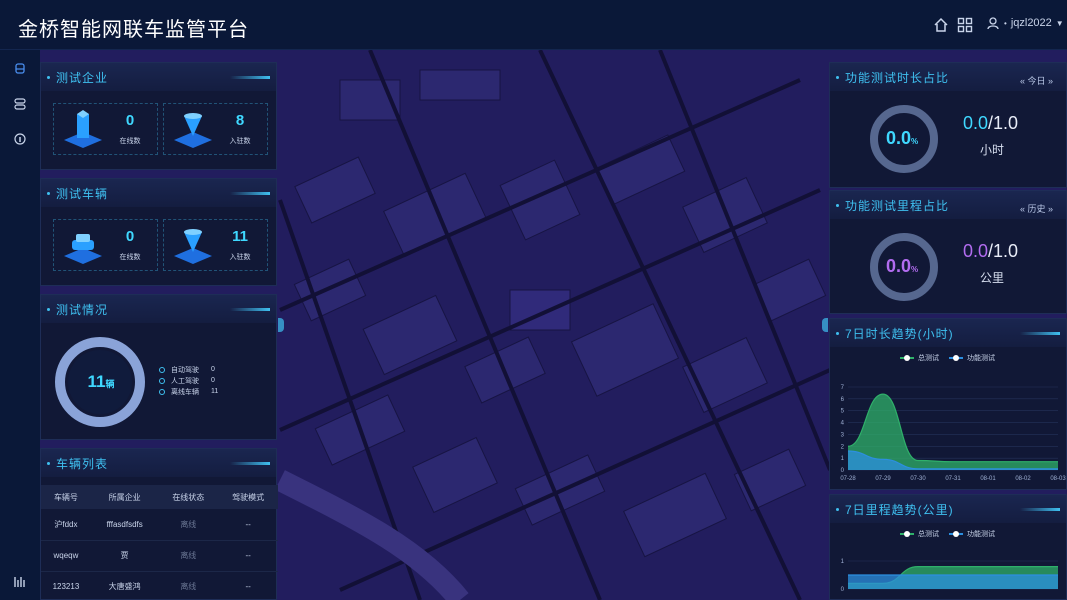 This screenshot has width=1067, height=600. What do you see at coordinates (843, 447) in the screenshot?
I see `y-tick-label: 2` at bounding box center [843, 447].